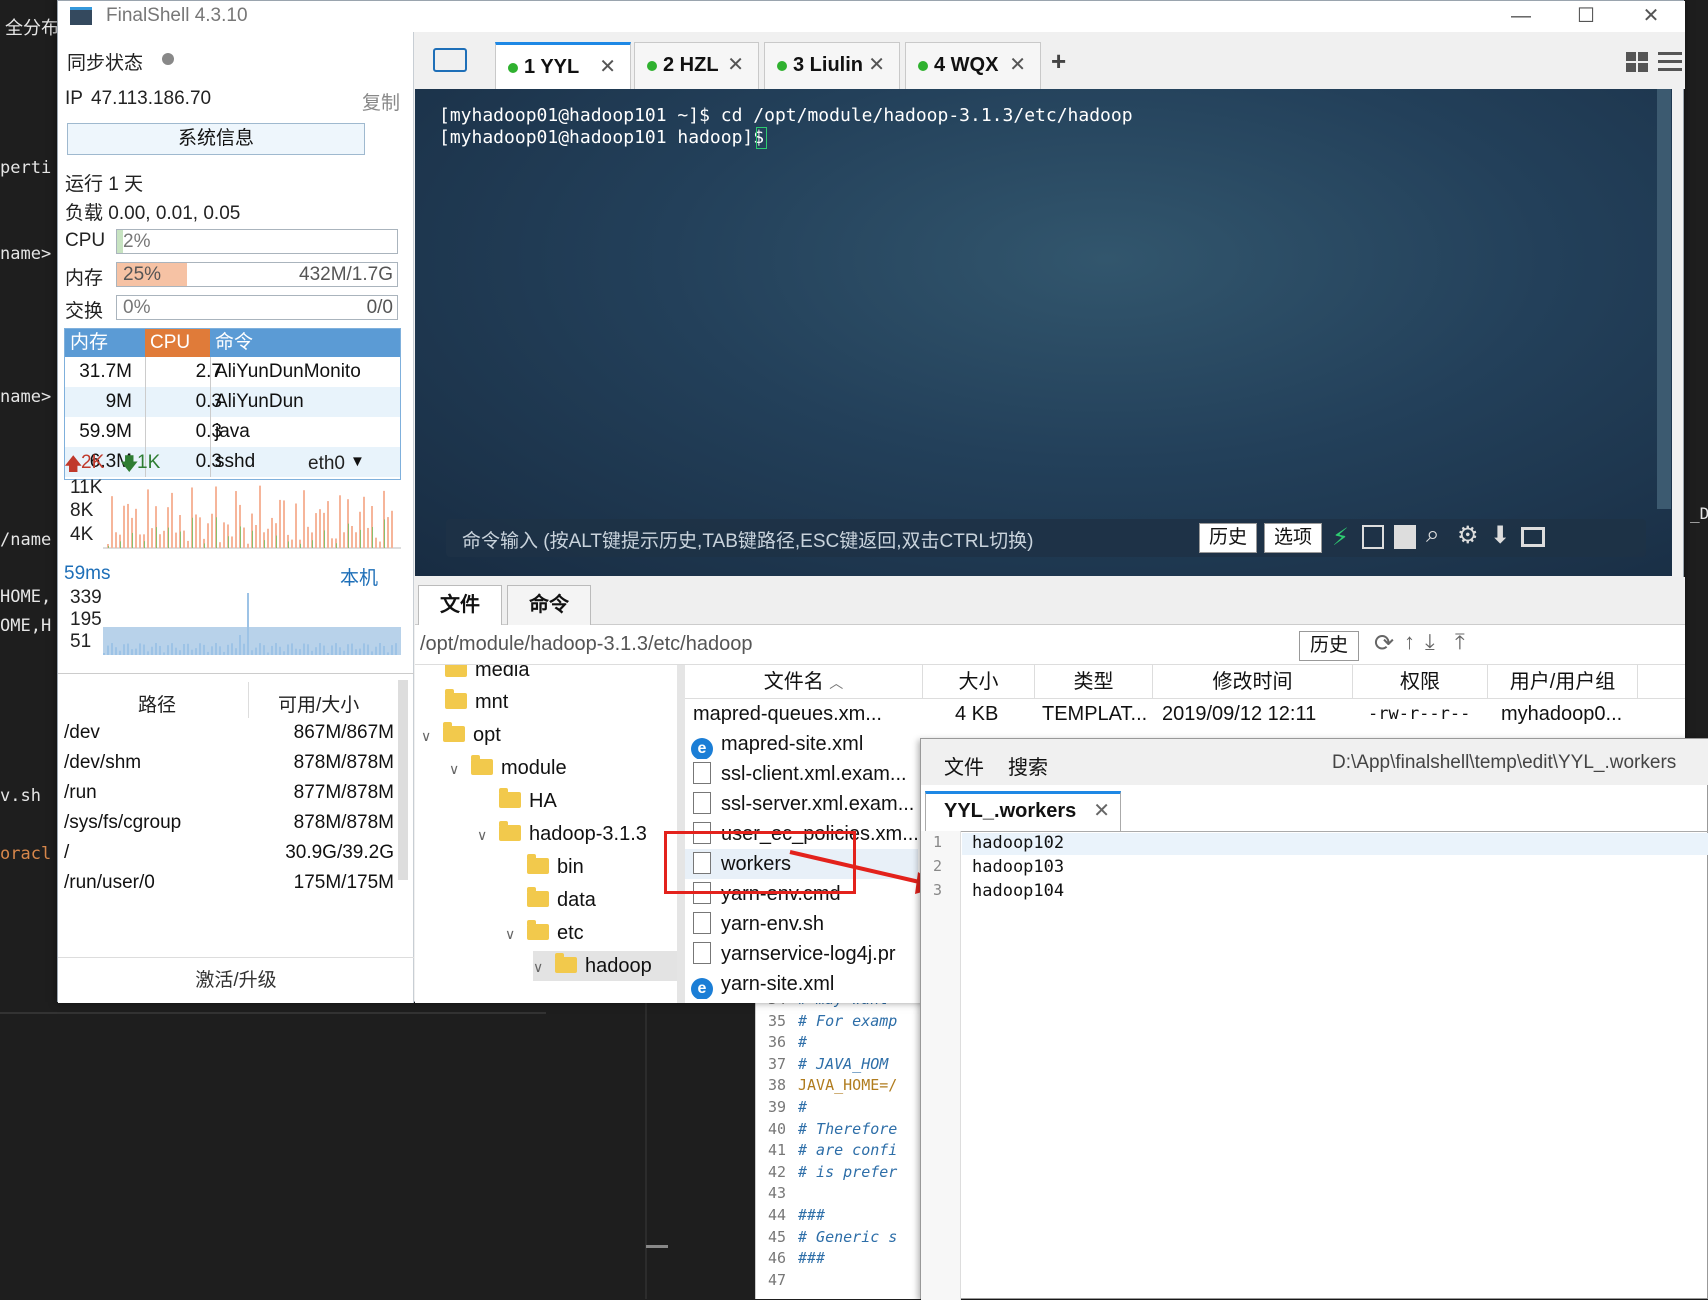  What do you see at coordinates (204, 649) in the screenshot?
I see `ping-bar` at bounding box center [204, 649].